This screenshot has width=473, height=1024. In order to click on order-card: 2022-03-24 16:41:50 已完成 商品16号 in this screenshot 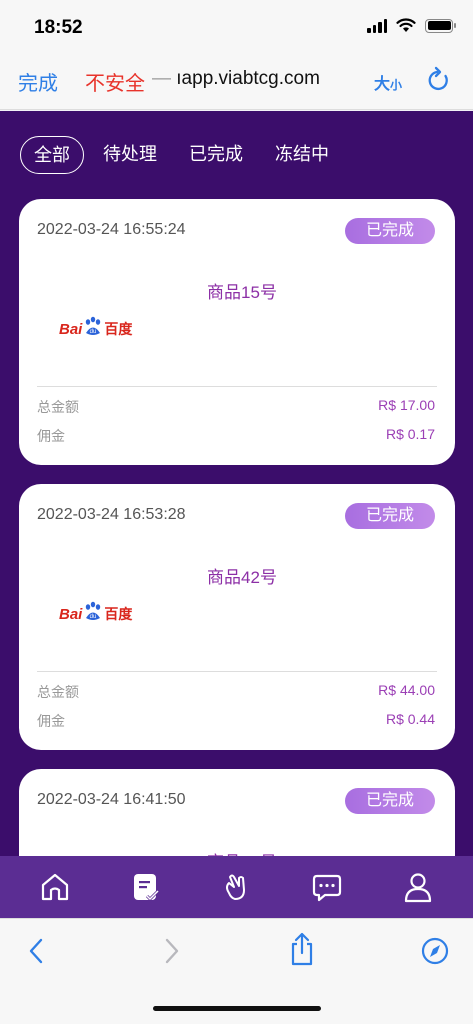, I will do `click(237, 812)`.